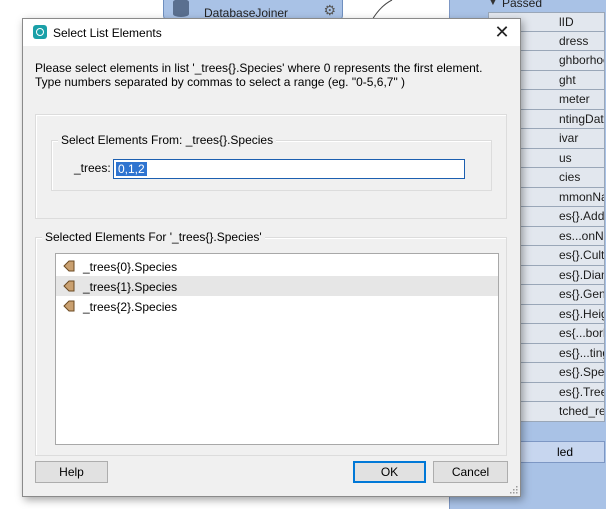 The image size is (606, 509). I want to click on trees-field-label: _trees:, so click(92, 168).